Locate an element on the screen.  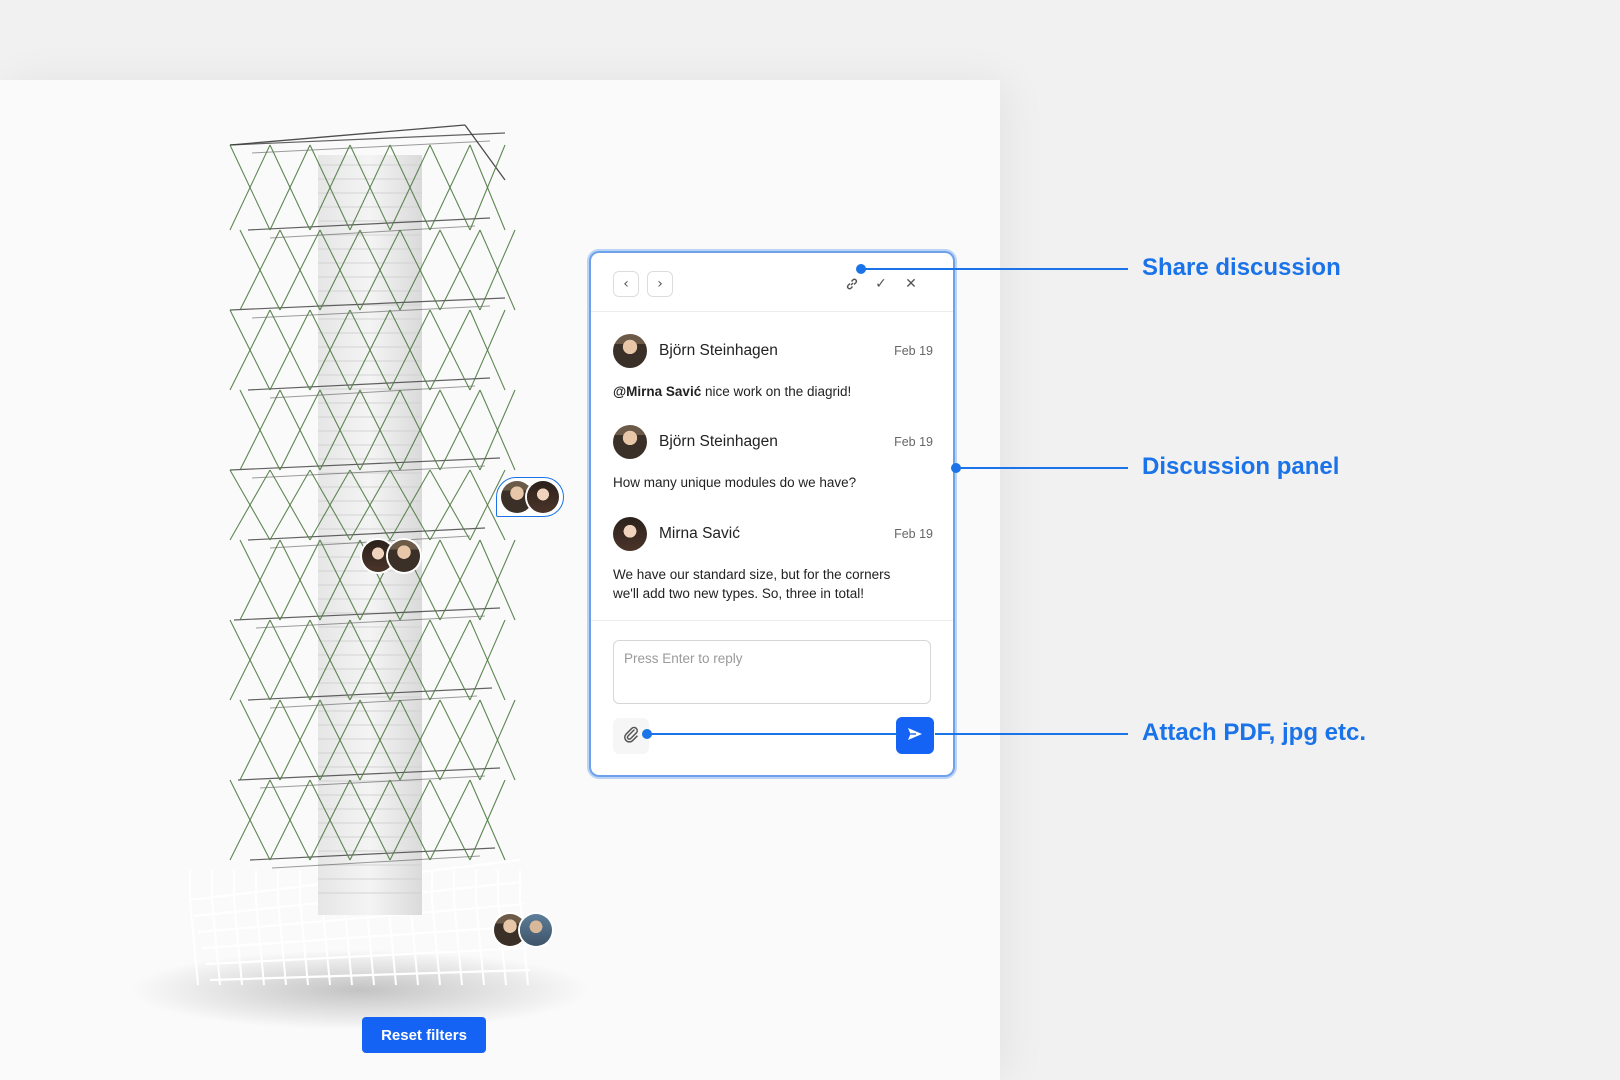
resolve-button: ✓ is located at coordinates (881, 284).